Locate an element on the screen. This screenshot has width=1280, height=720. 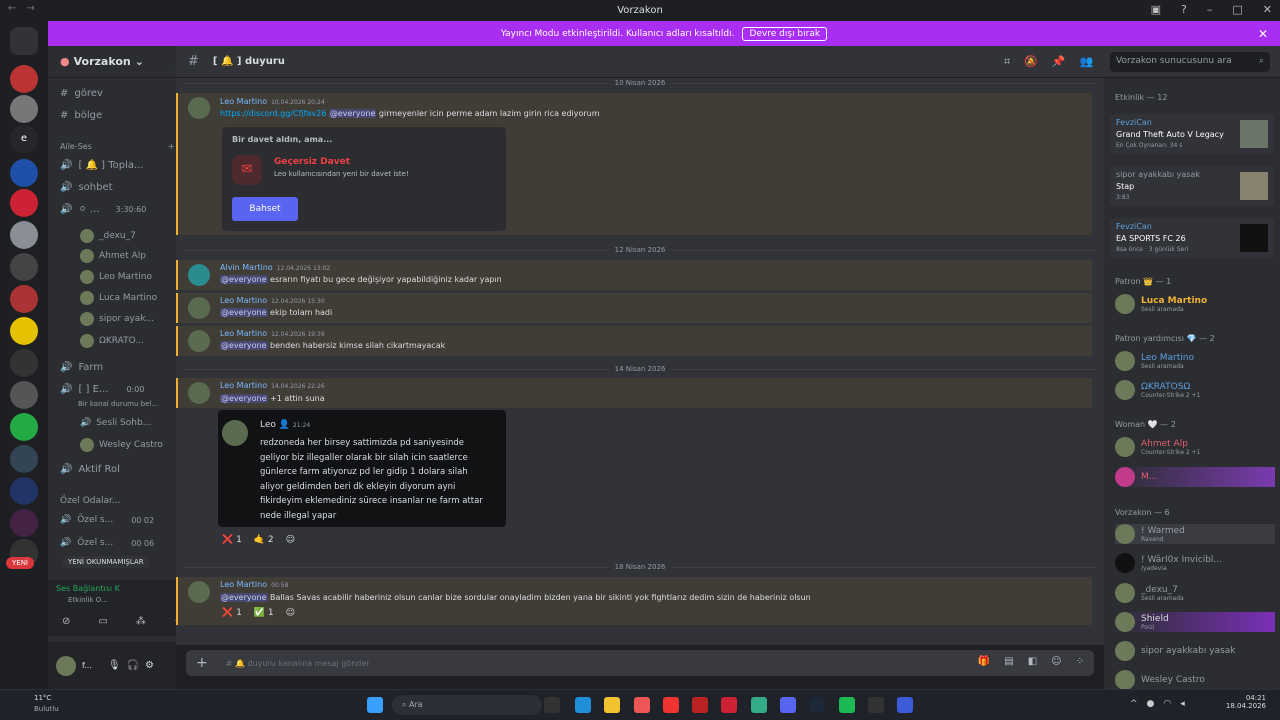
category-aile-ses: Aile-Ses + is located at coordinates (117, 146).